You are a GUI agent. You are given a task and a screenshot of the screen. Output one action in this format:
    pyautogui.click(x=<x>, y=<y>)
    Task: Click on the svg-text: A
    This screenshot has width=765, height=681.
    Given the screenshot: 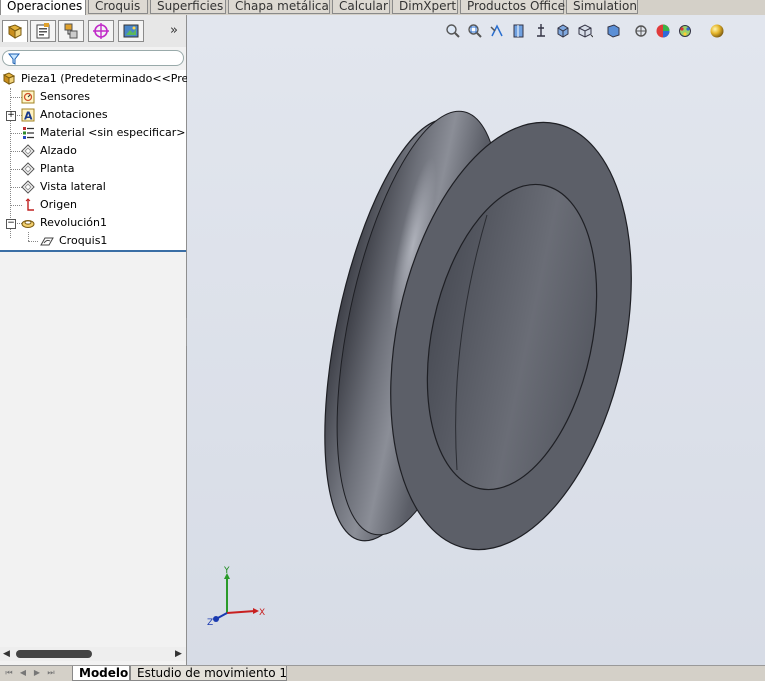 What is the action you would take?
    pyautogui.click(x=28, y=116)
    